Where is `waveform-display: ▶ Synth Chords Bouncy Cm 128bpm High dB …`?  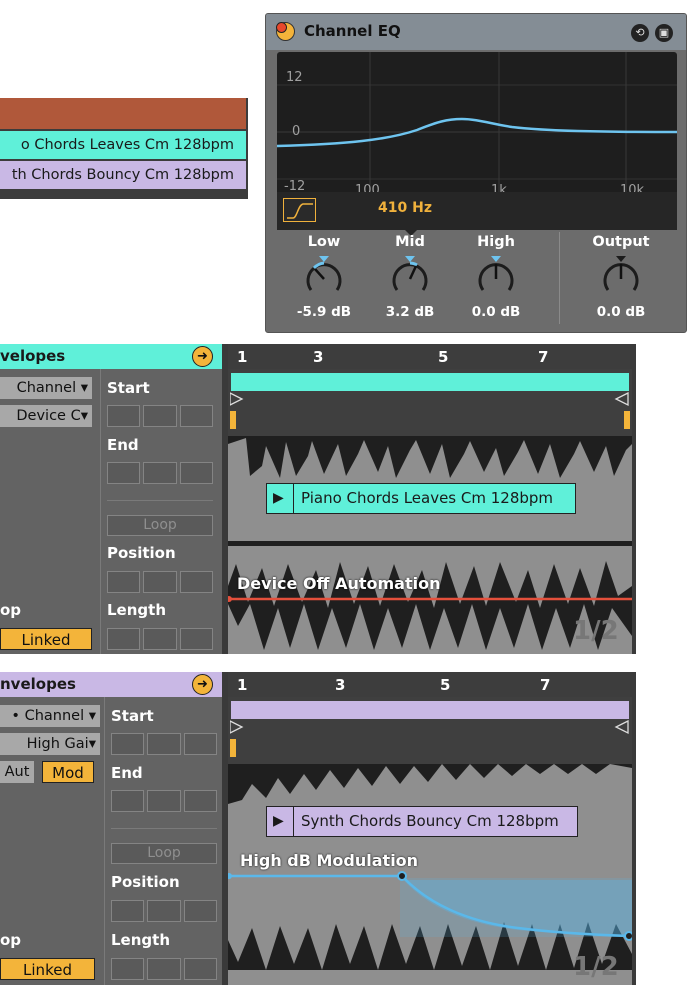 waveform-display: ▶ Synth Chords Bouncy Cm 128bpm High dB … is located at coordinates (430, 874).